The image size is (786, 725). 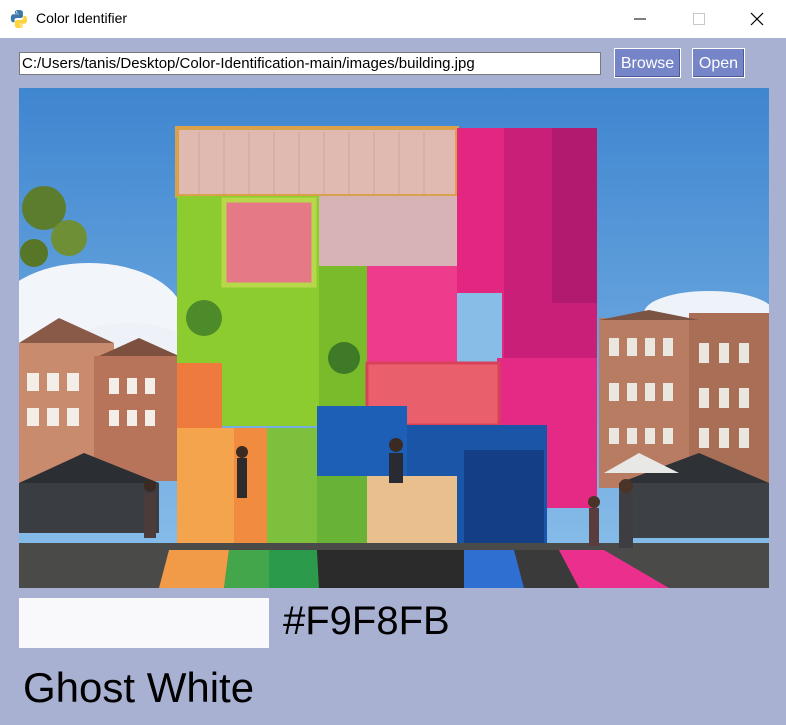 What do you see at coordinates (718, 63) in the screenshot?
I see `open-button: Open` at bounding box center [718, 63].